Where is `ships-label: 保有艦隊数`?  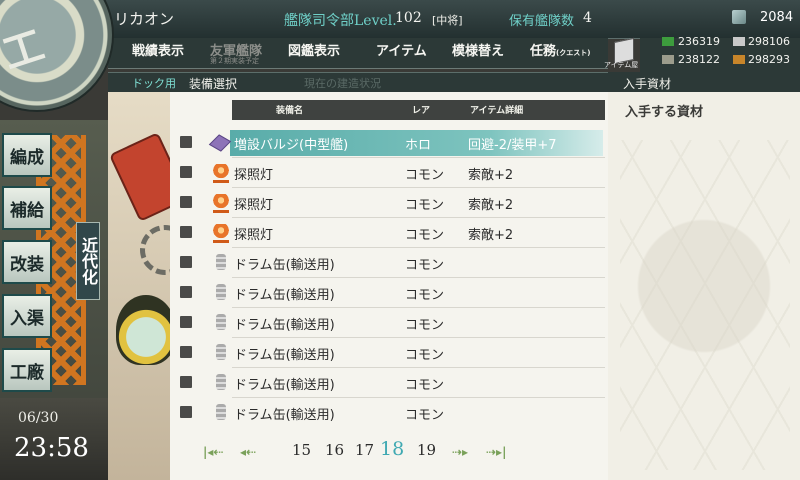
ships-label: 保有艦隊数 is located at coordinates (542, 21).